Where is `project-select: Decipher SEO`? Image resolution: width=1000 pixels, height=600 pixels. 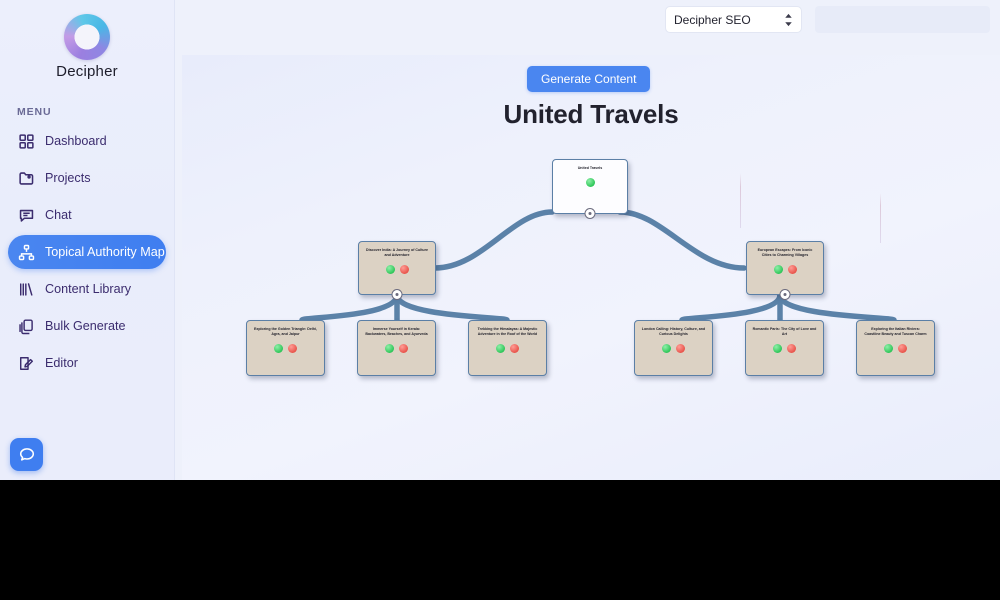 project-select: Decipher SEO is located at coordinates (733, 19).